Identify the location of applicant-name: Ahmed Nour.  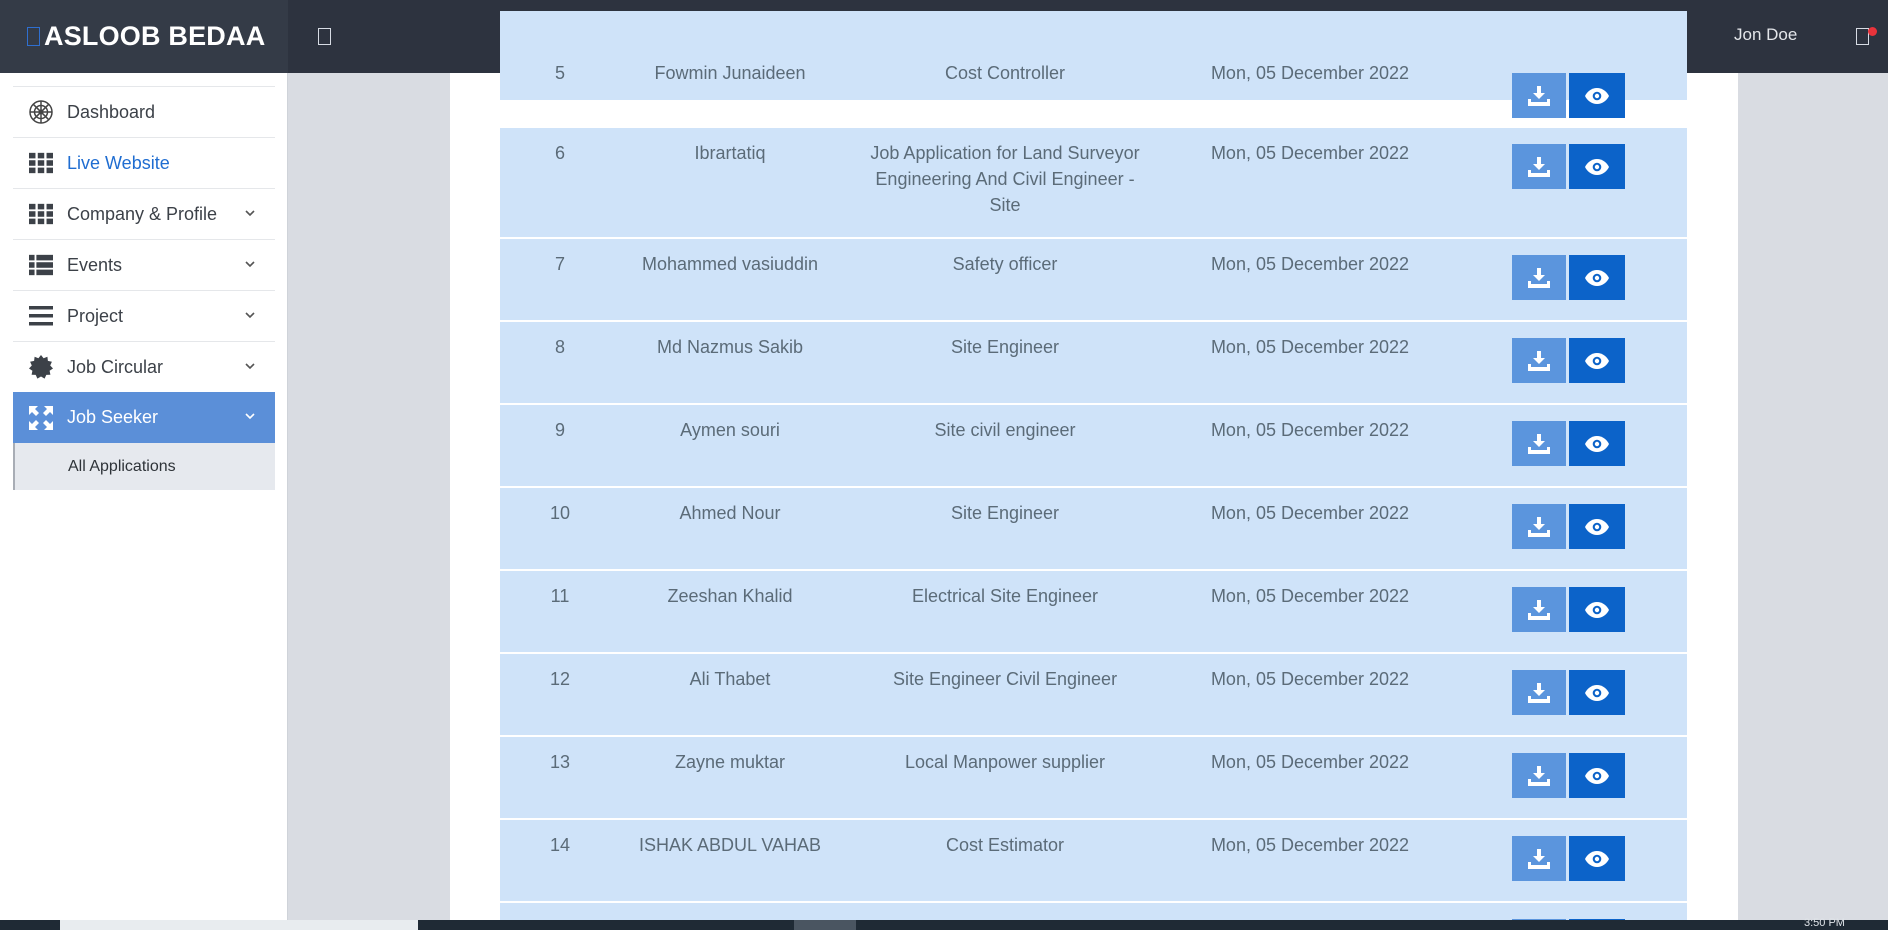
(730, 513).